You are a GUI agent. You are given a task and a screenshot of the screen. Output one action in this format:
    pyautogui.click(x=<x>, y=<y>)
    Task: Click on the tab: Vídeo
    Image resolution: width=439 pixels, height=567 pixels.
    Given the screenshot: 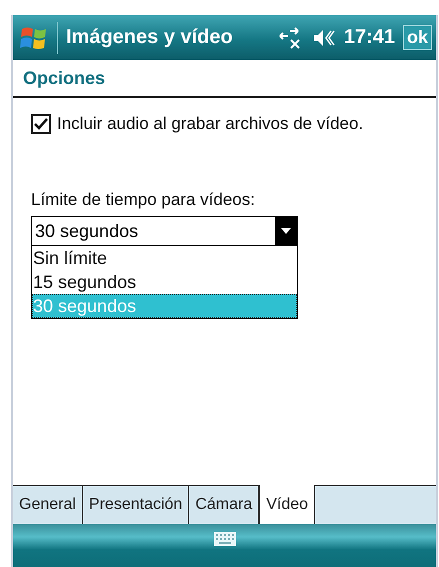 What is the action you would take?
    pyautogui.click(x=287, y=504)
    